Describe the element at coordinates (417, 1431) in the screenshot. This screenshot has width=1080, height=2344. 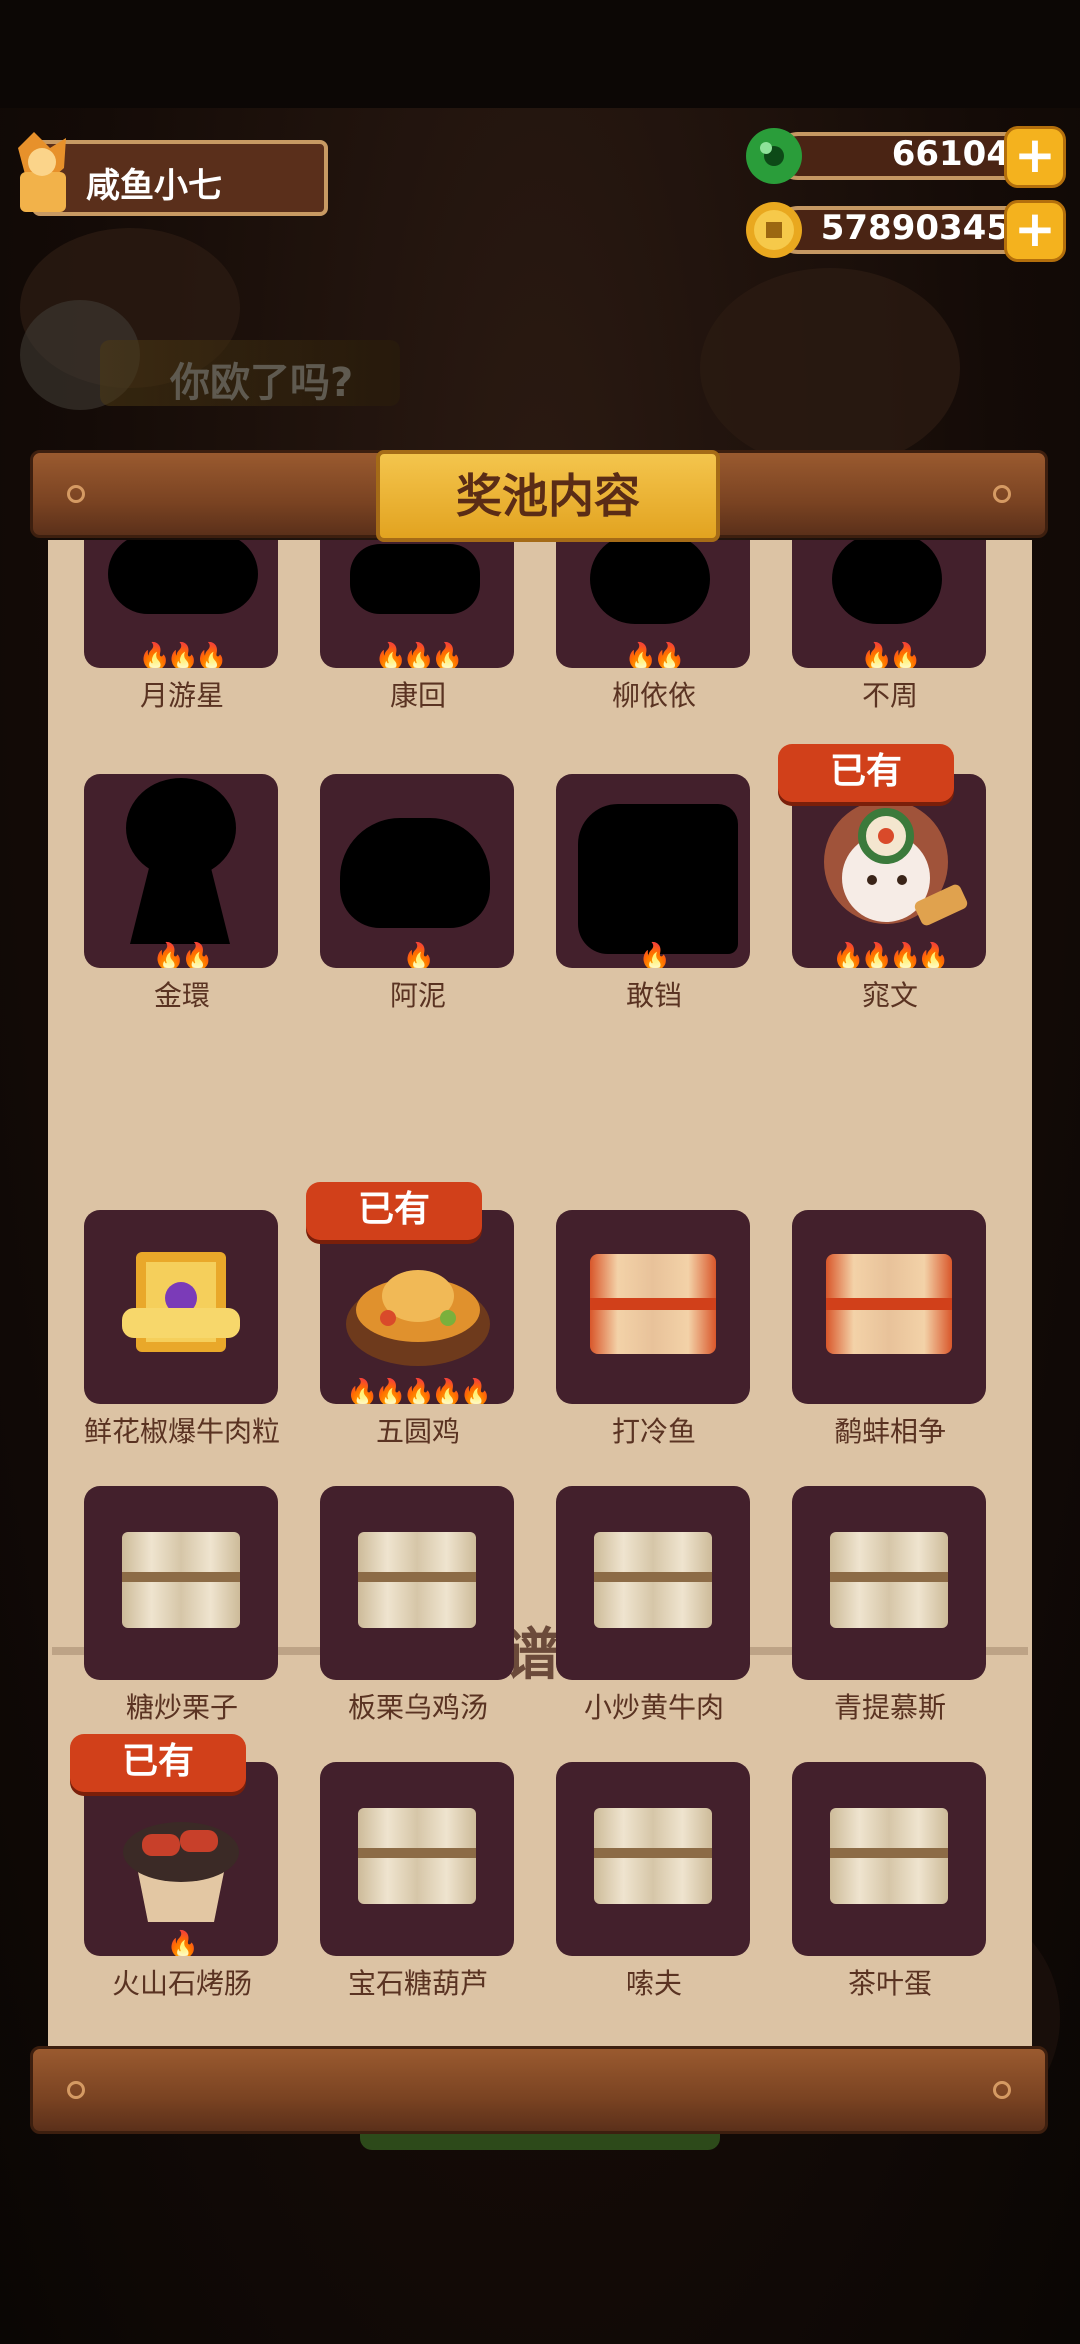
I see `recipe-name: 五圆鸡` at that location.